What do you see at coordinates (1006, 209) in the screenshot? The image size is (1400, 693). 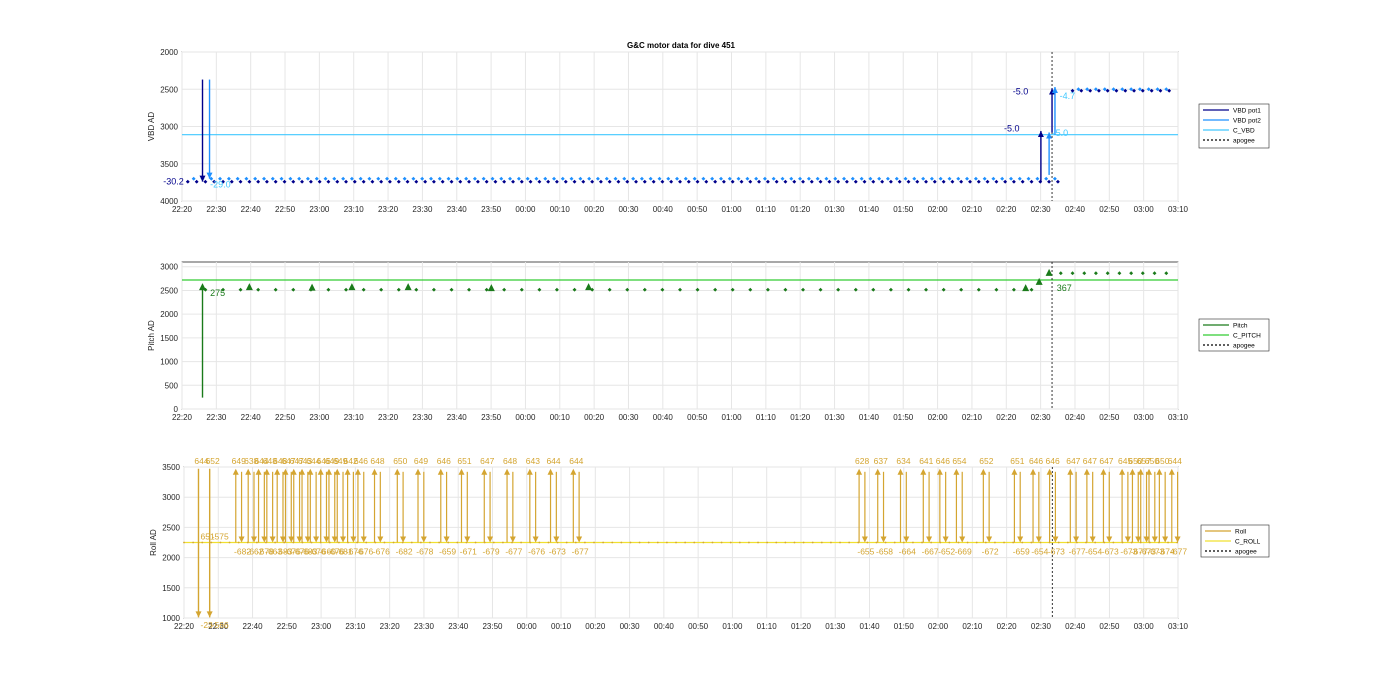 I see `x-tick-label: 02:20` at bounding box center [1006, 209].